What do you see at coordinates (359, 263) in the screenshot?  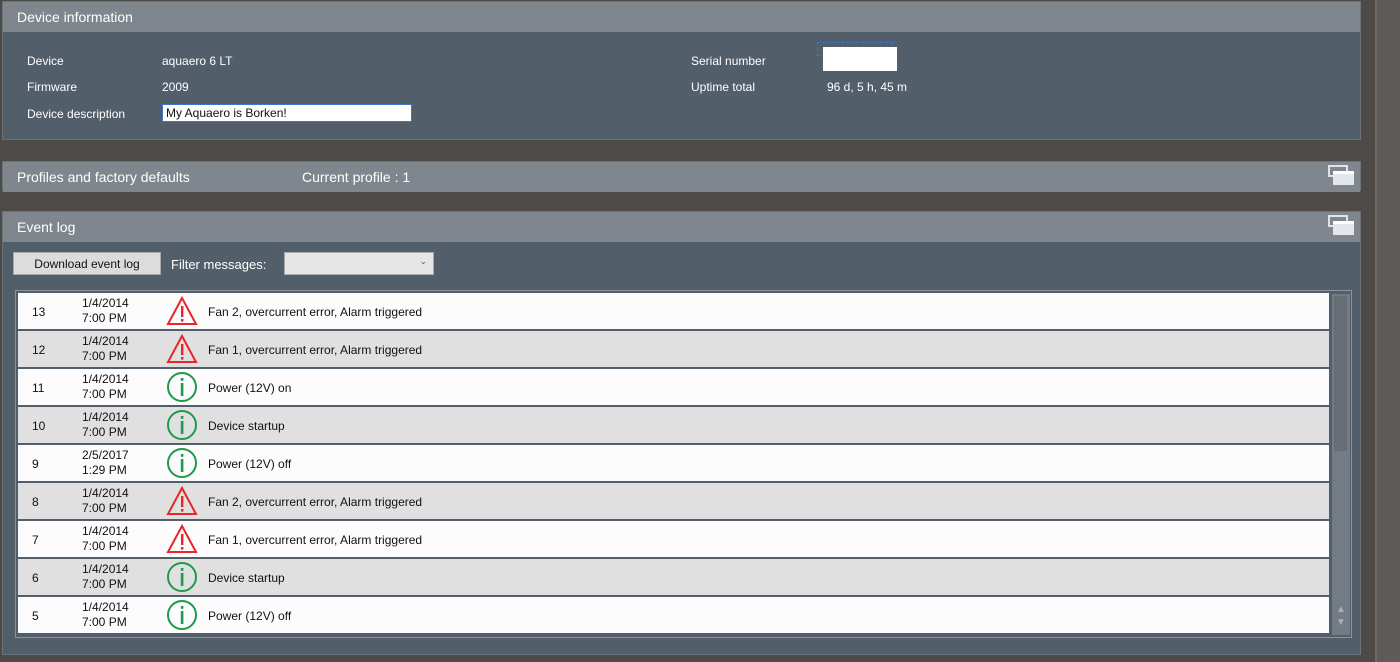 I see `filter-messages-select: ⌄` at bounding box center [359, 263].